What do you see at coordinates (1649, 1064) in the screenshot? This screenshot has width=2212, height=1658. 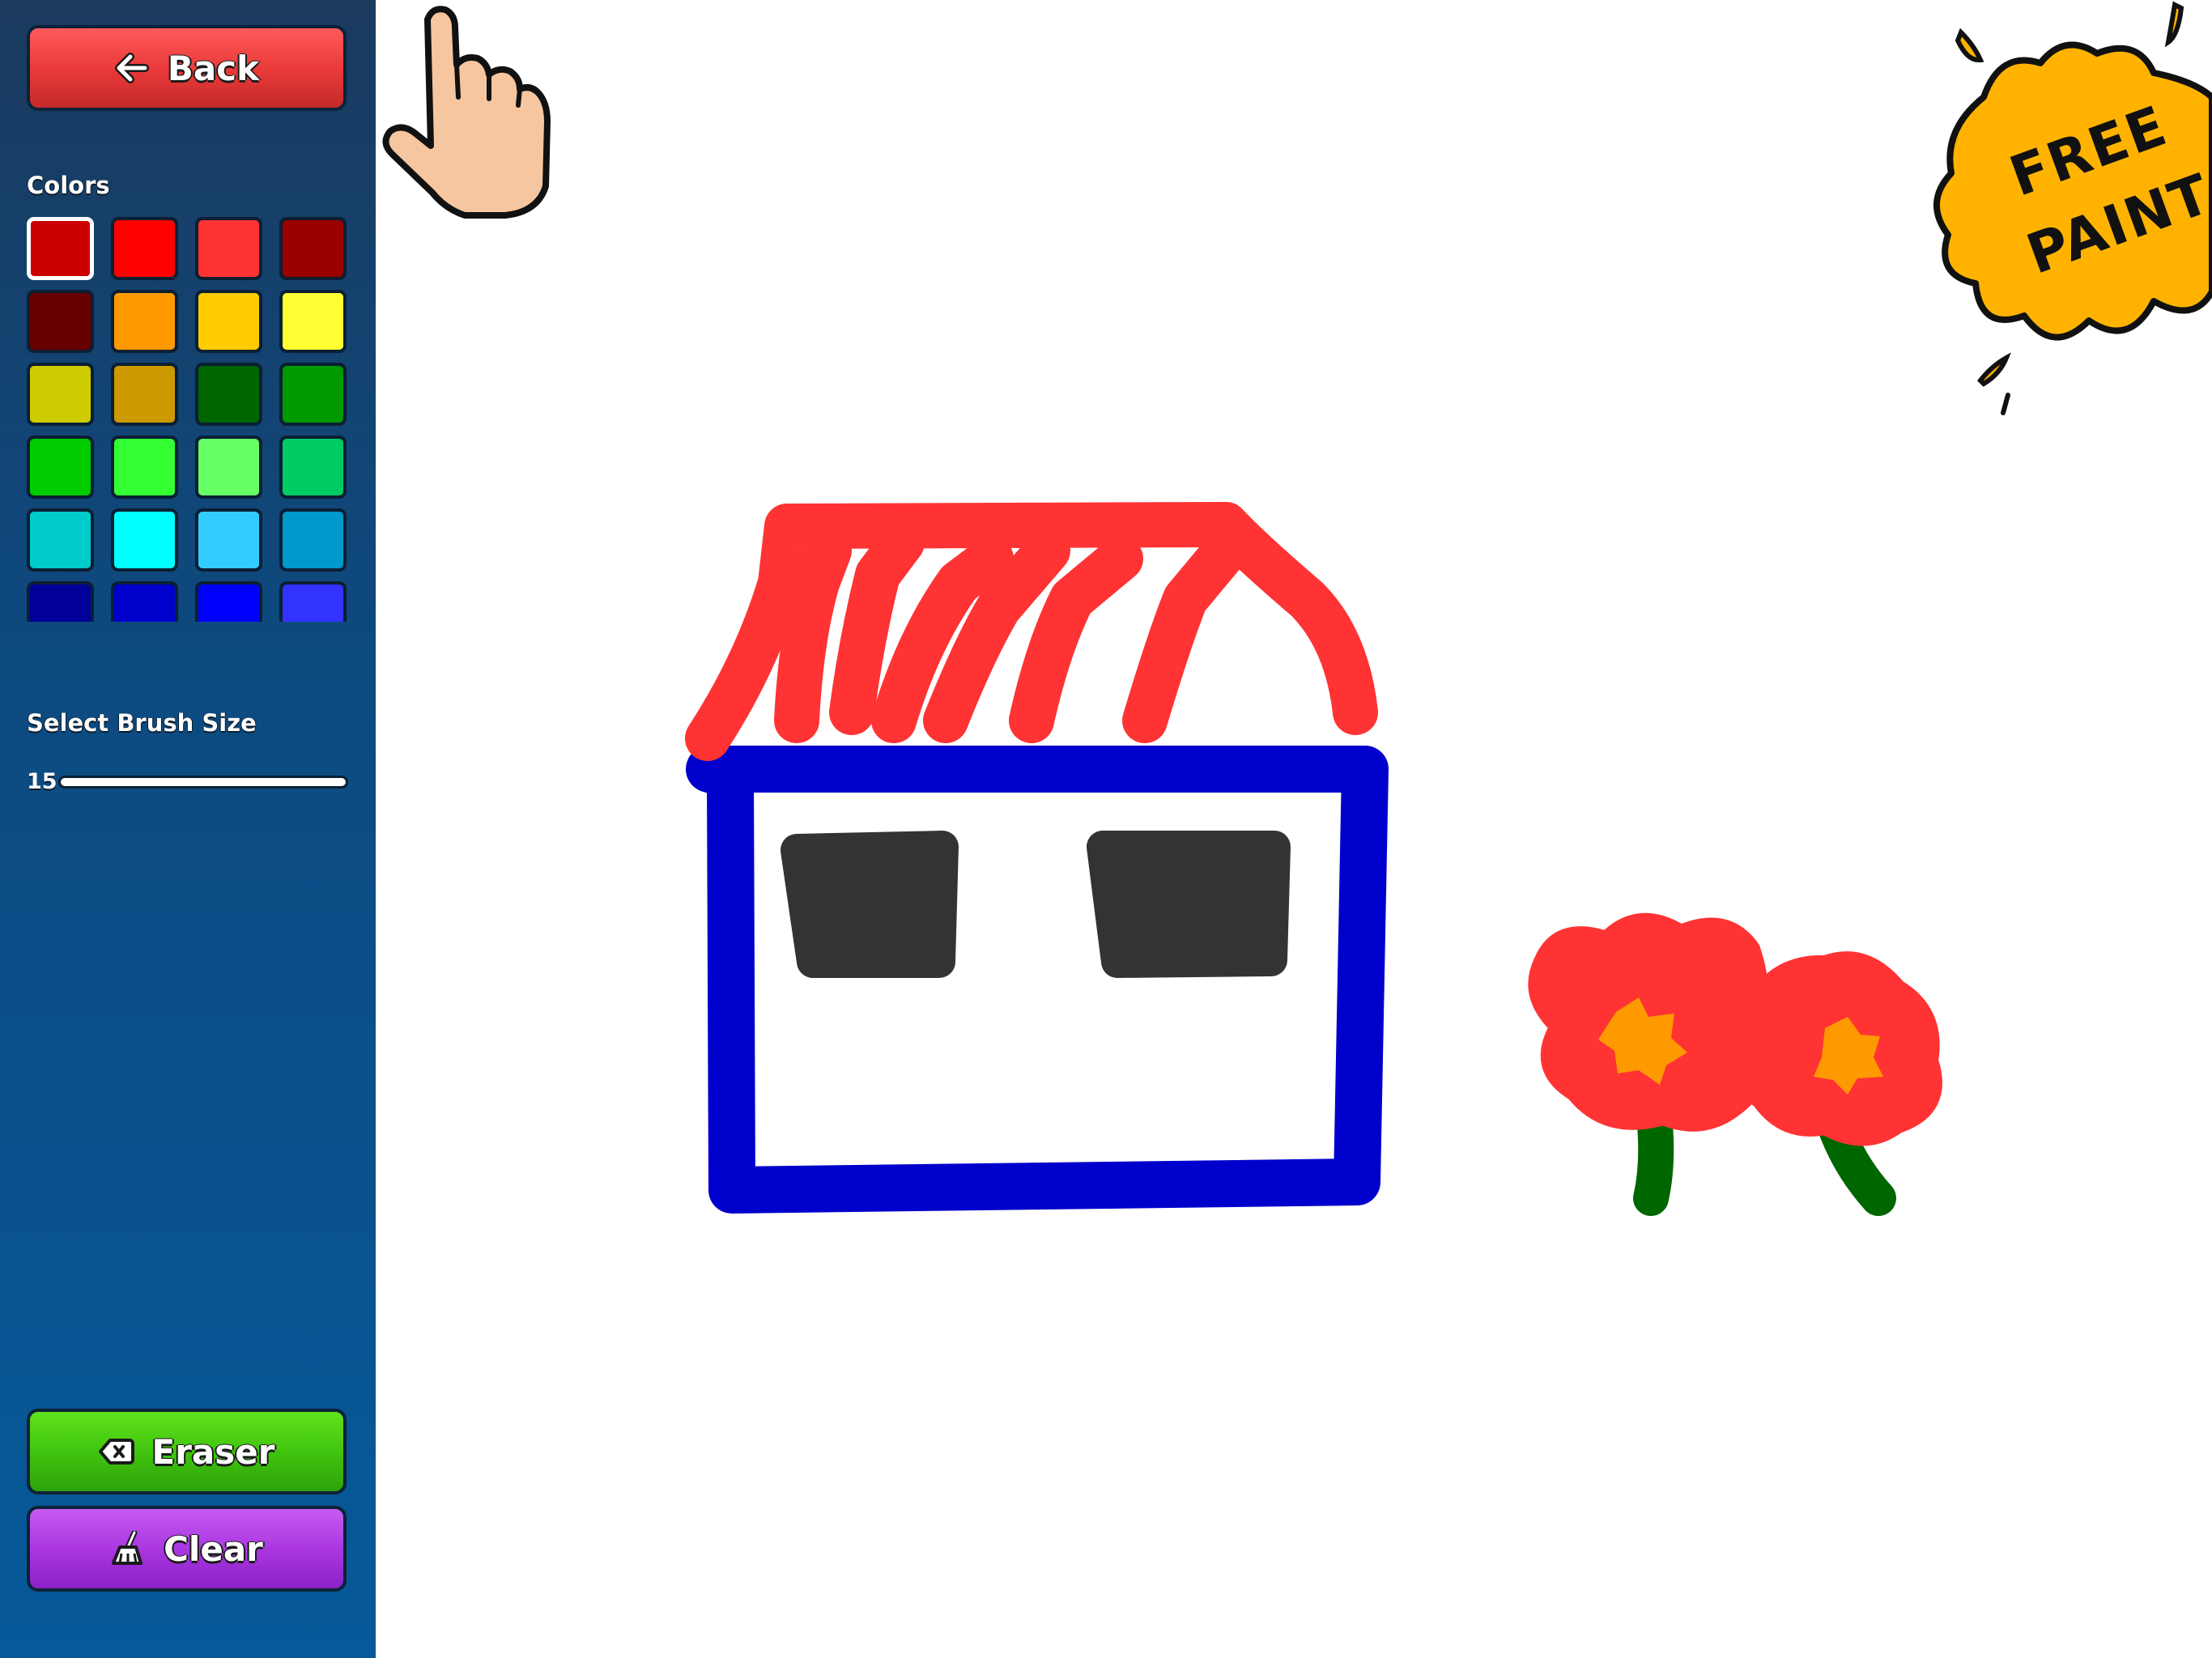 I see `flower-left` at bounding box center [1649, 1064].